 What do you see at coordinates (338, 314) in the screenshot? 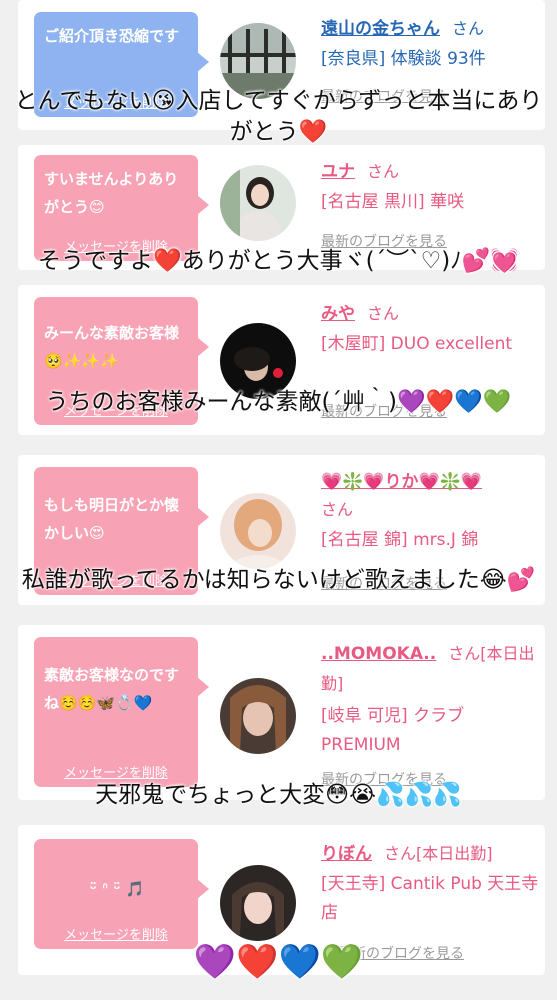
I see `user-name-link: みや` at bounding box center [338, 314].